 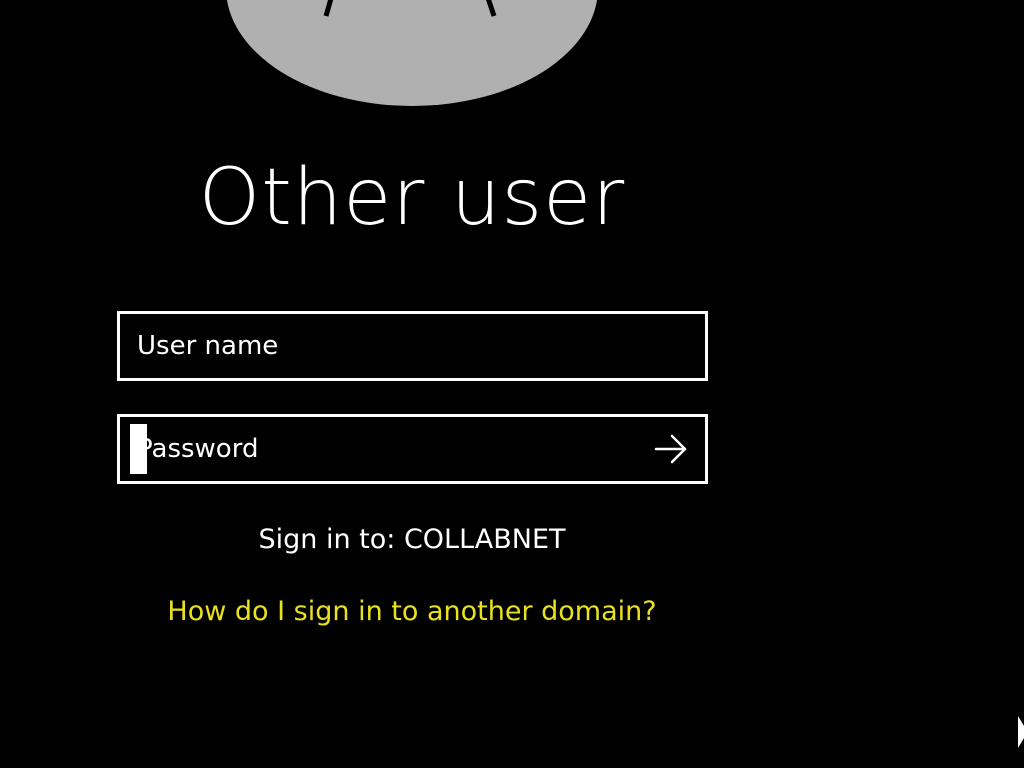 I want to click on password-input, so click(x=412, y=449).